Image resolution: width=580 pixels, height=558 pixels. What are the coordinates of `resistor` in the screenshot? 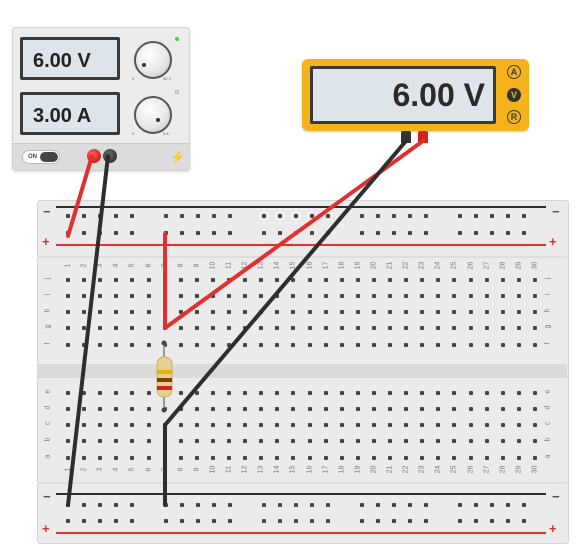 It's located at (164, 376).